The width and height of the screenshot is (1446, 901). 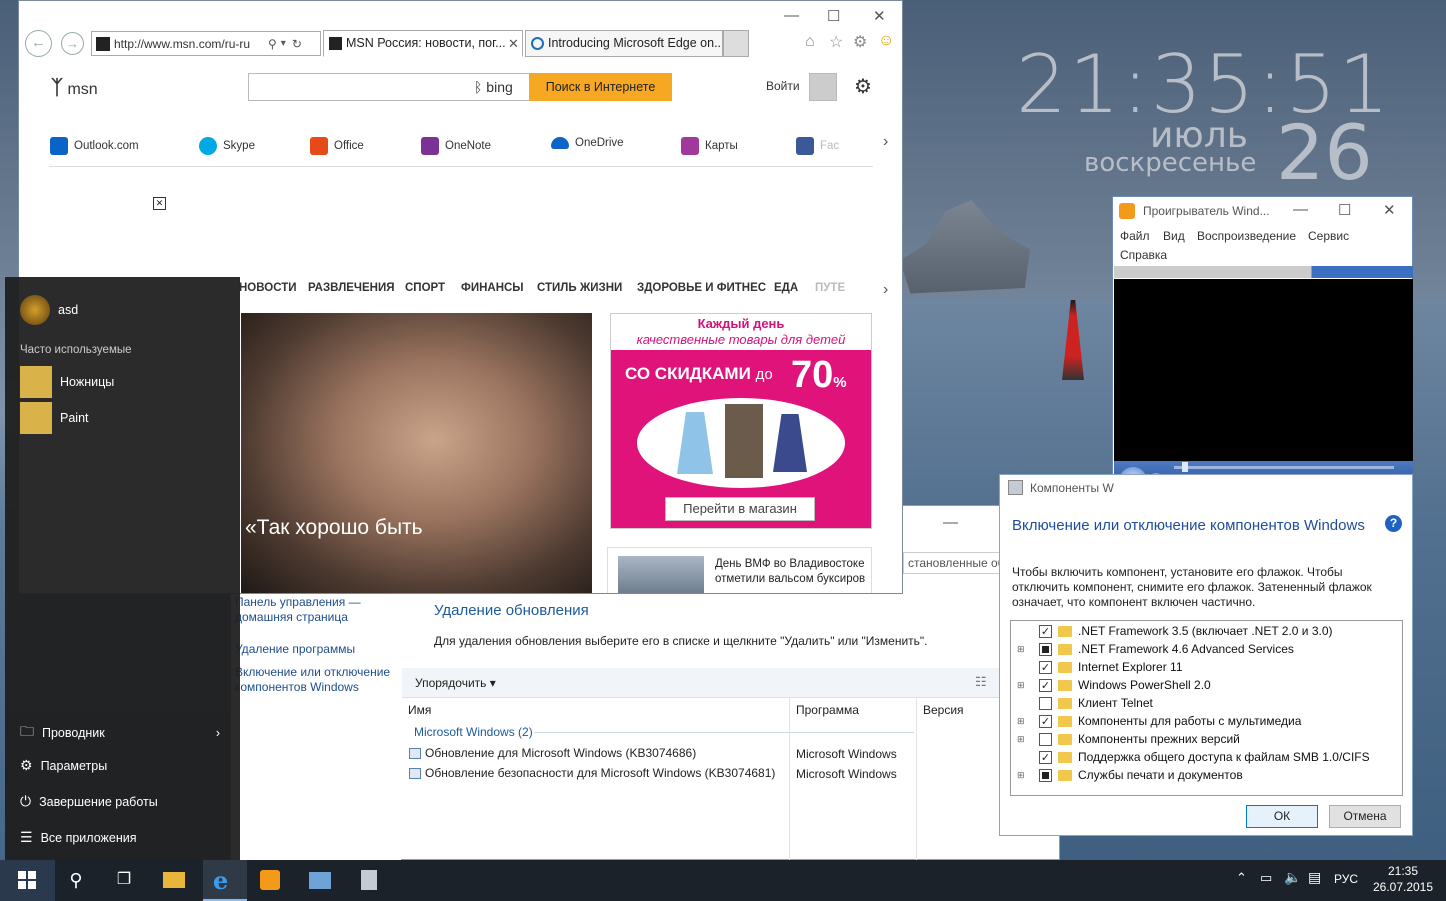 I want to click on close-tab-icon: ✕, so click(x=513, y=44).